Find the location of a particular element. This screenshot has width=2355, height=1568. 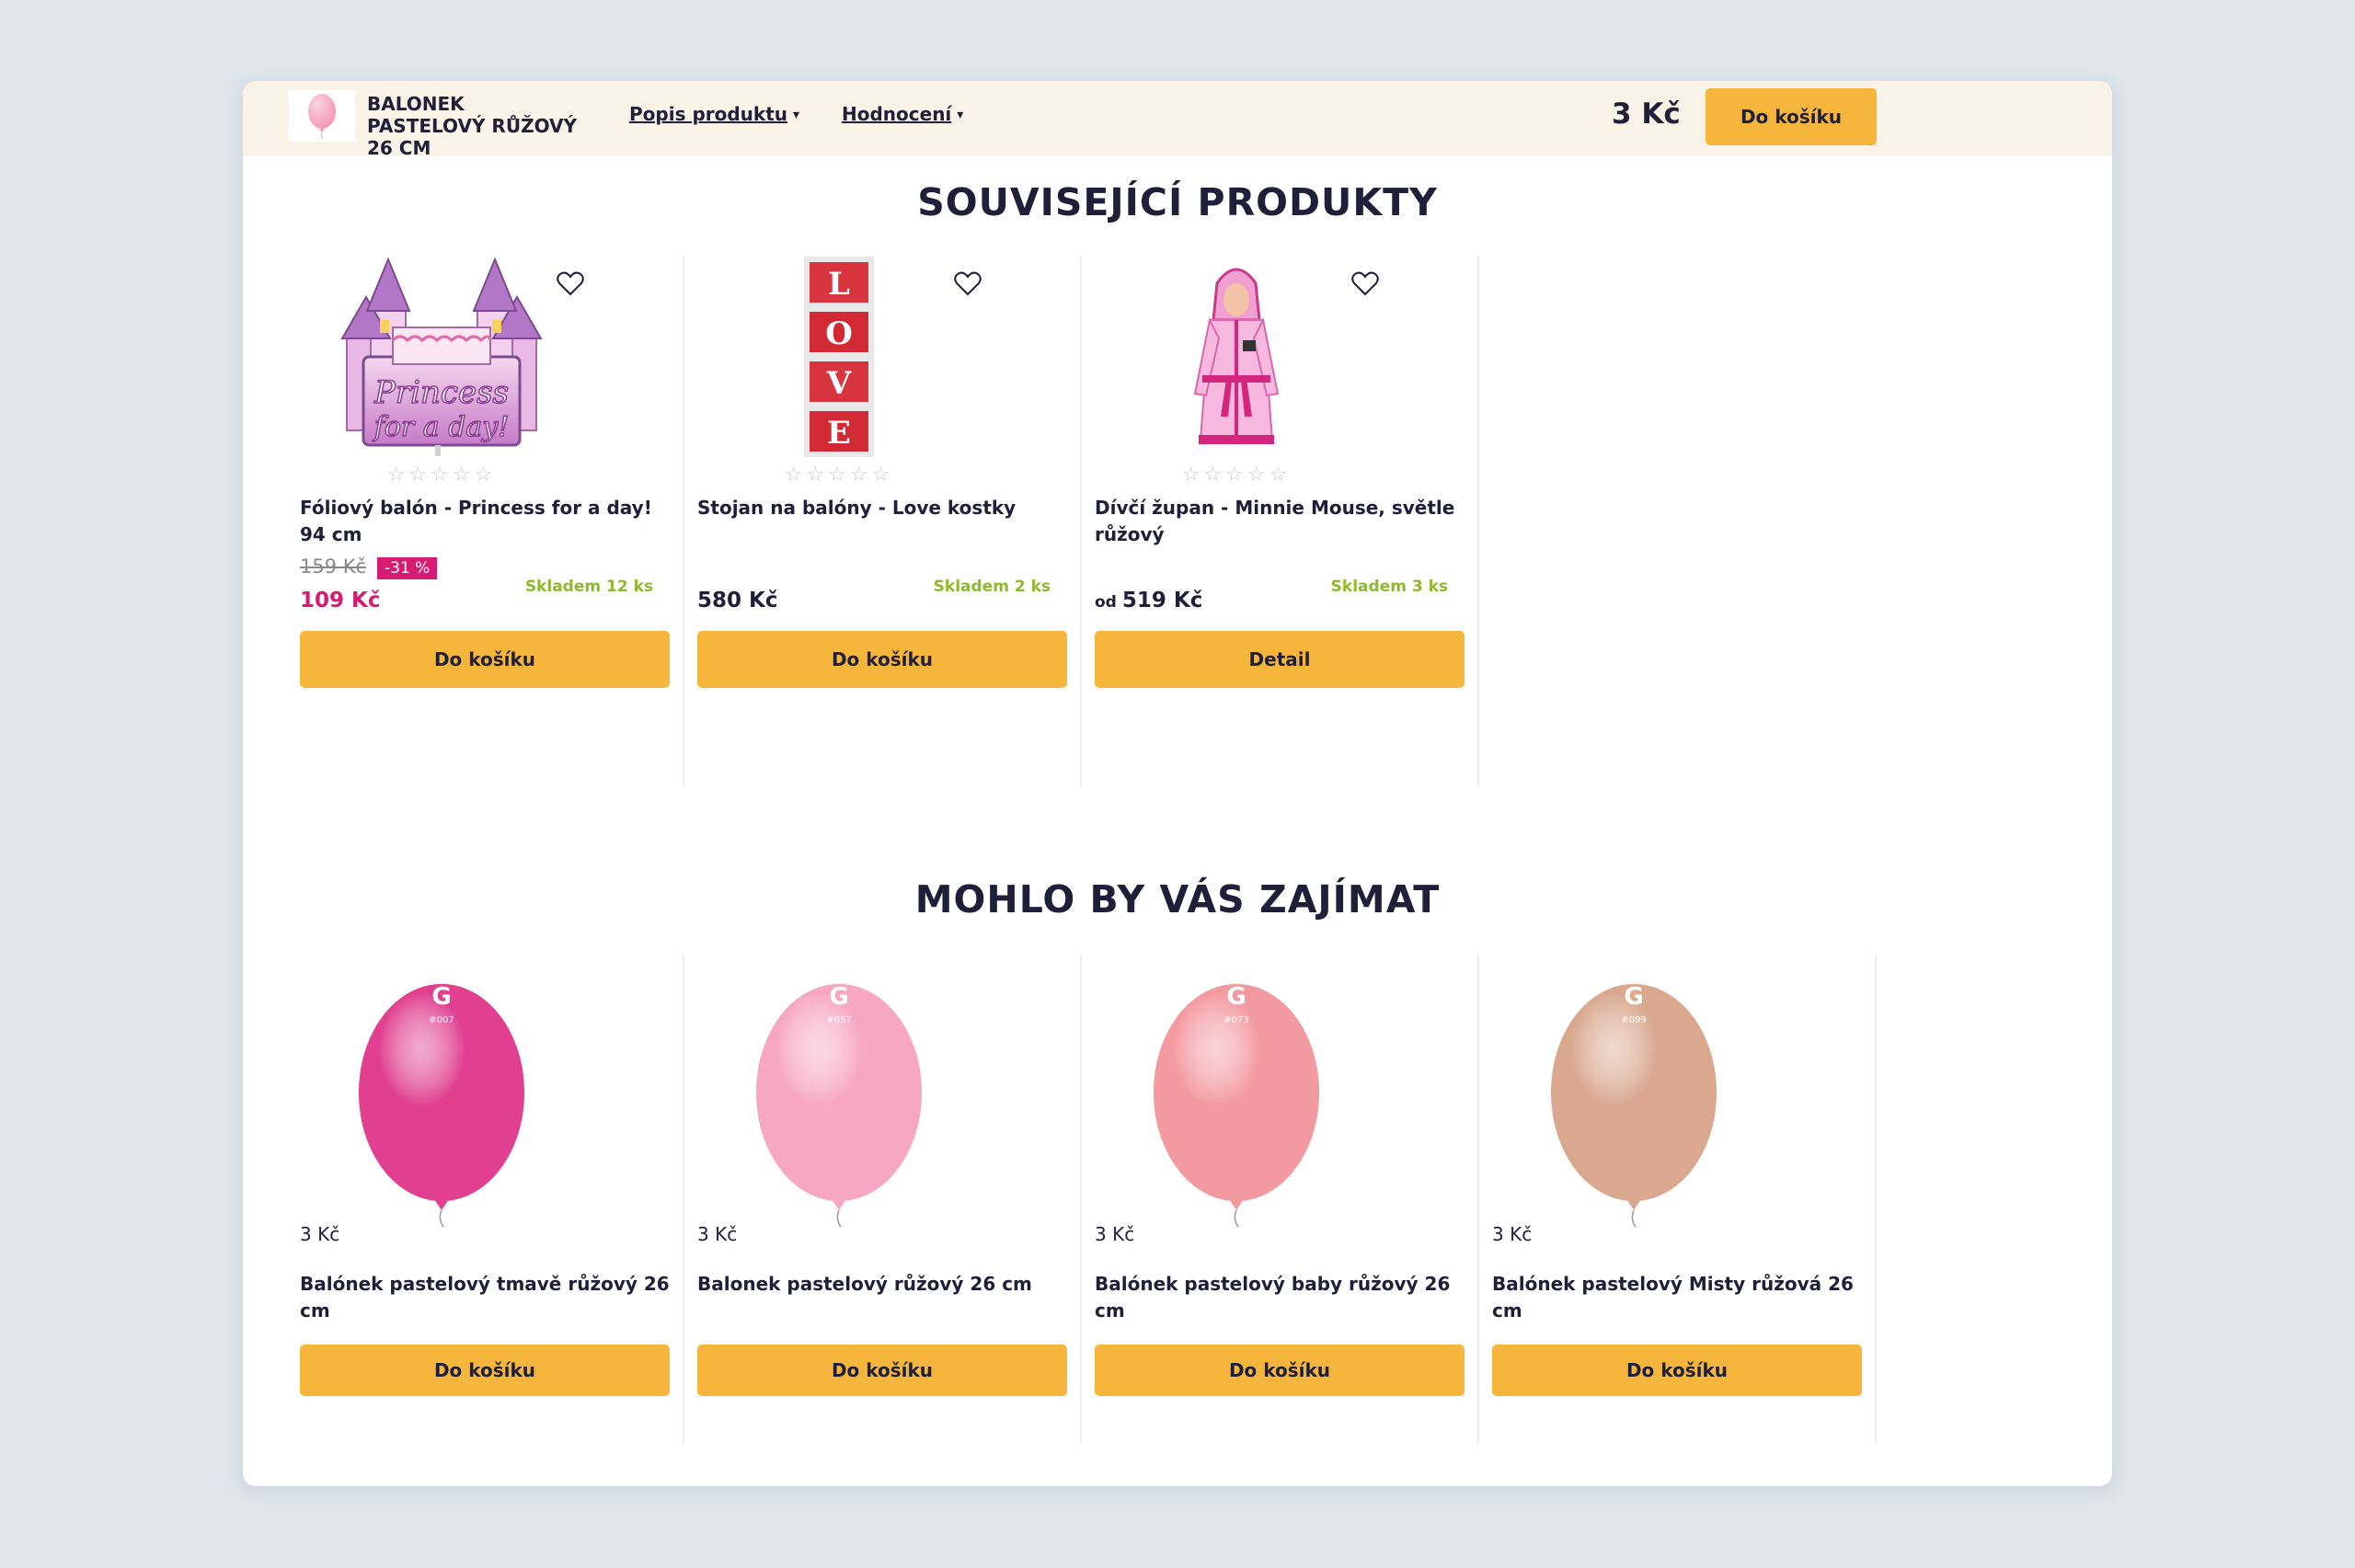

block-letter: O is located at coordinates (839, 333).